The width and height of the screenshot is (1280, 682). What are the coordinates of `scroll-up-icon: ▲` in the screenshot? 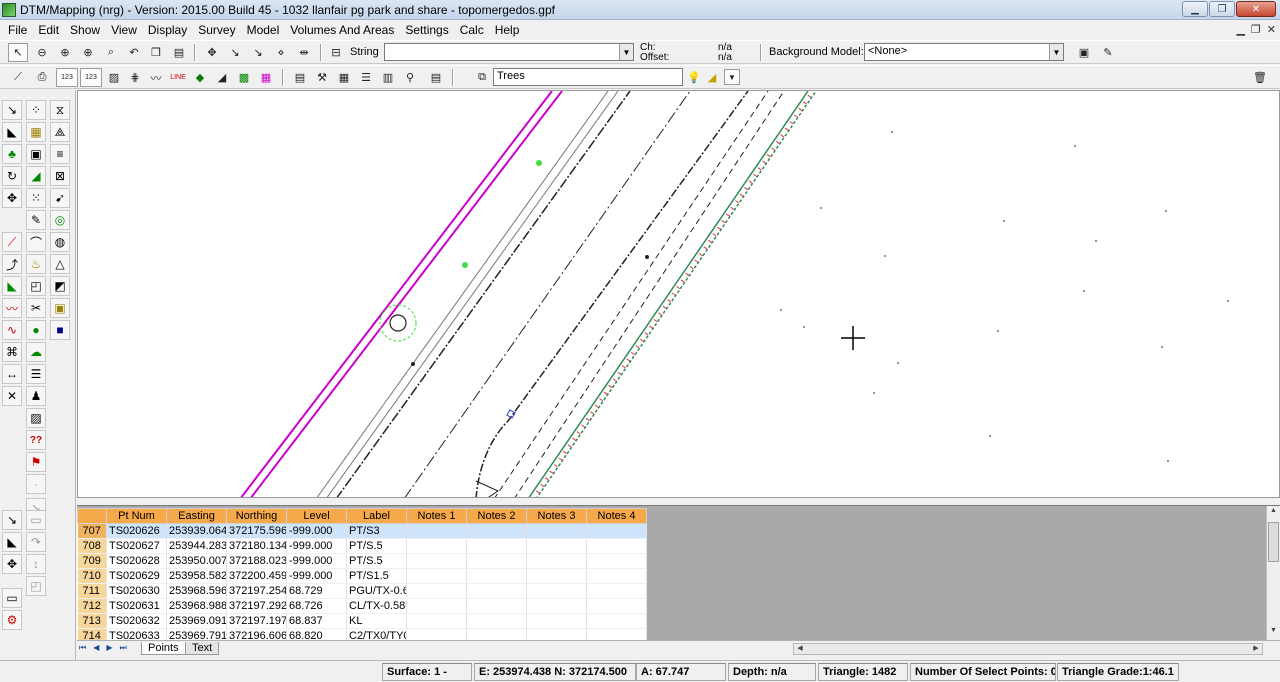 It's located at (1273, 513).